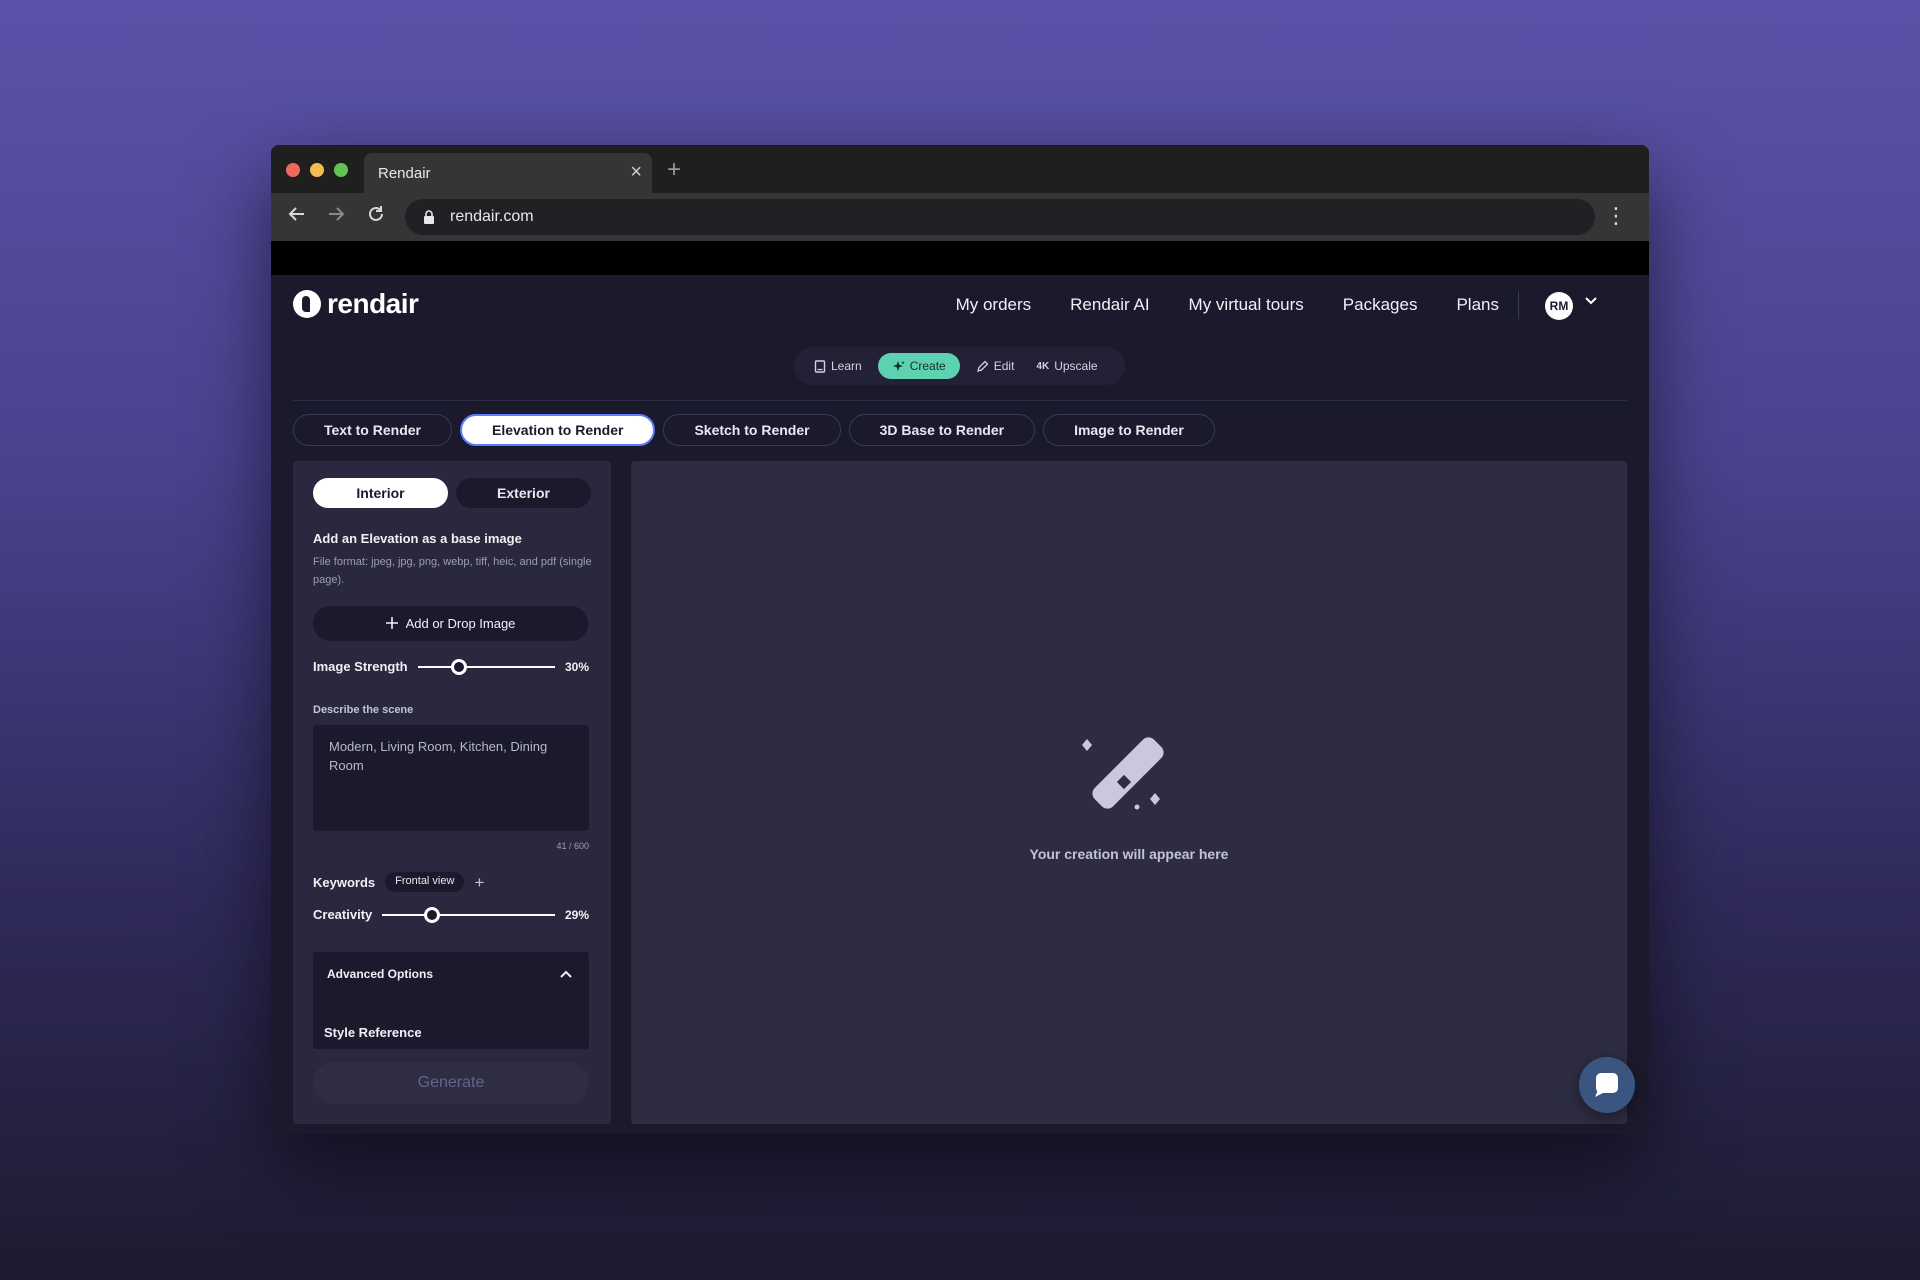  I want to click on chat-bubble-icon, so click(1606, 1085).